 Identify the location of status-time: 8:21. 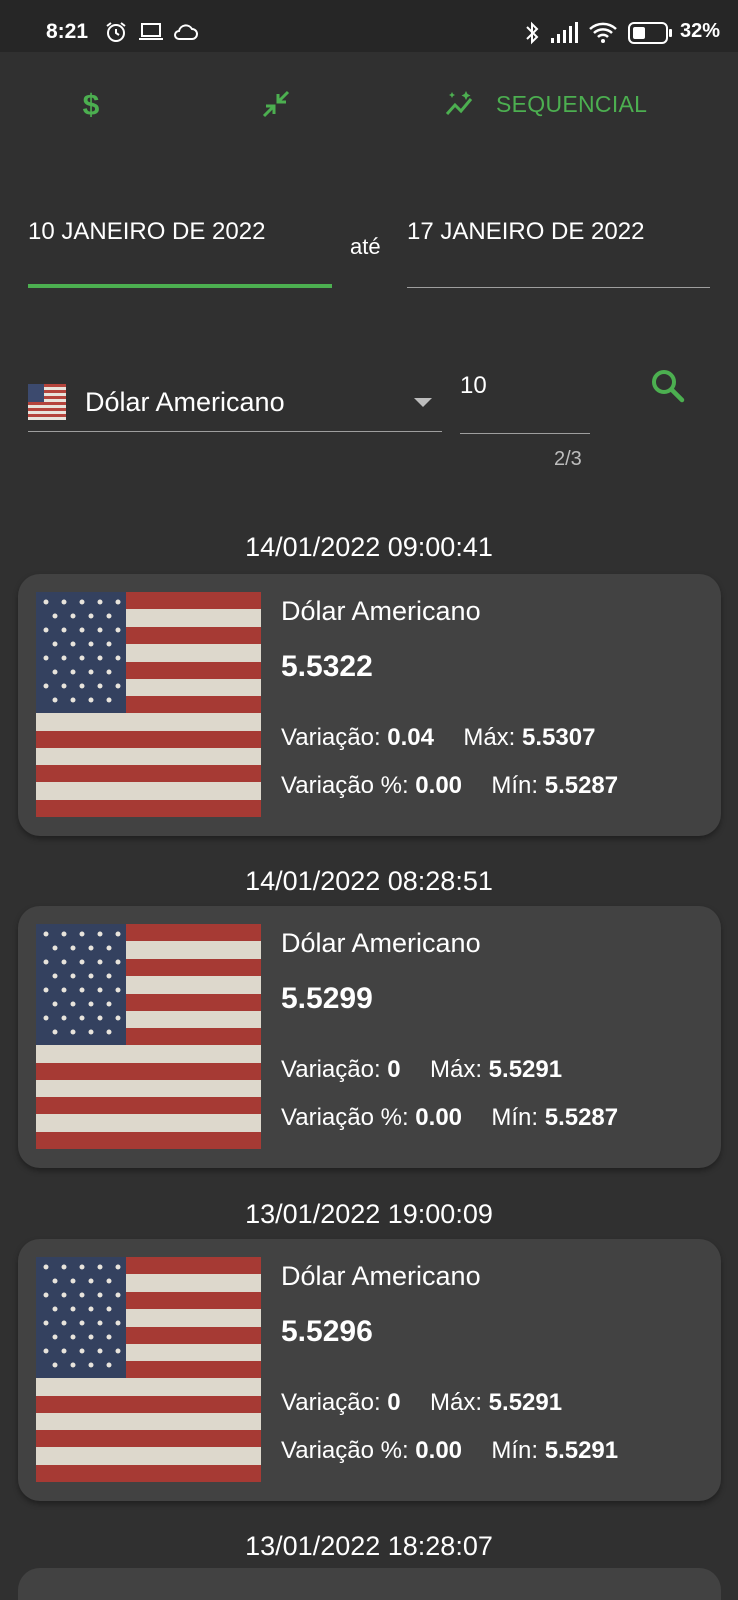
(67, 31).